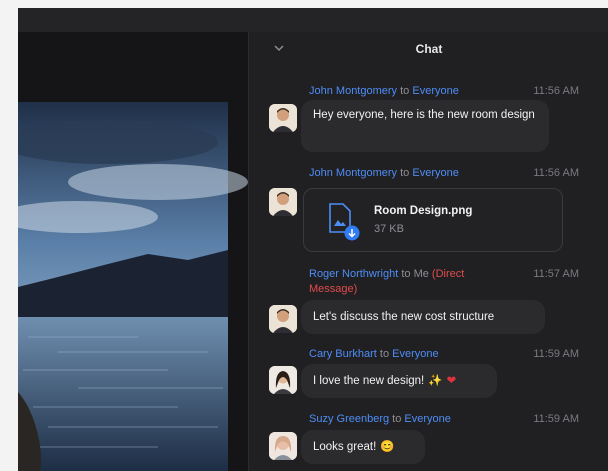 The width and height of the screenshot is (608, 471). I want to click on heart-emoji: ❤, so click(451, 381).